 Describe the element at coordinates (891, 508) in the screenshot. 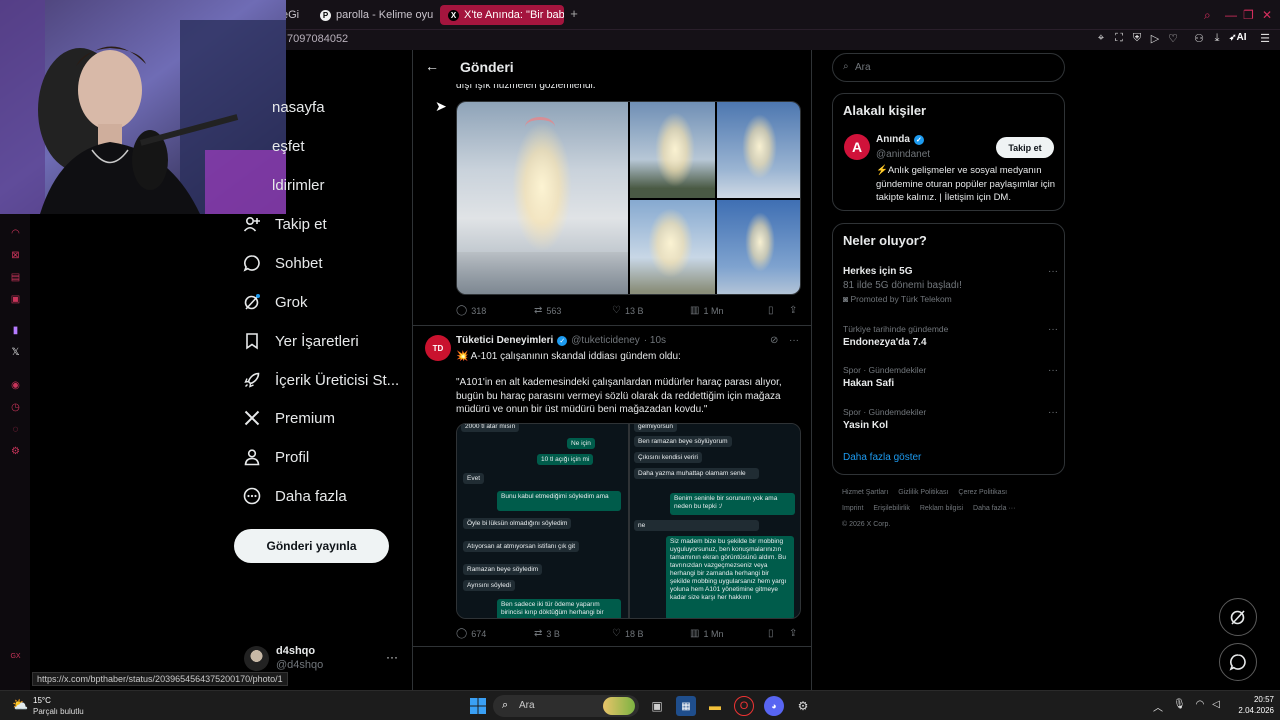

I see `footer-link: Erişilebilirlik` at that location.